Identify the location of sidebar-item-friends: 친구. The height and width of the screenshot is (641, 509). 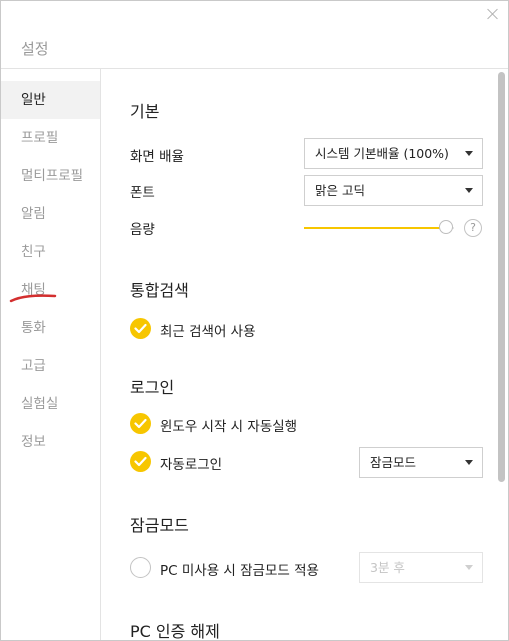
(50, 252).